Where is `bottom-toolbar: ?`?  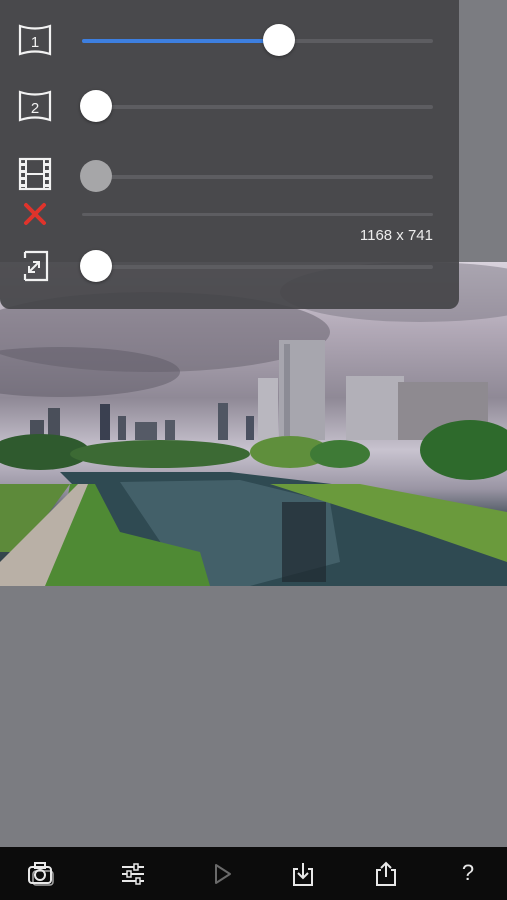
bottom-toolbar: ? is located at coordinates (253, 873).